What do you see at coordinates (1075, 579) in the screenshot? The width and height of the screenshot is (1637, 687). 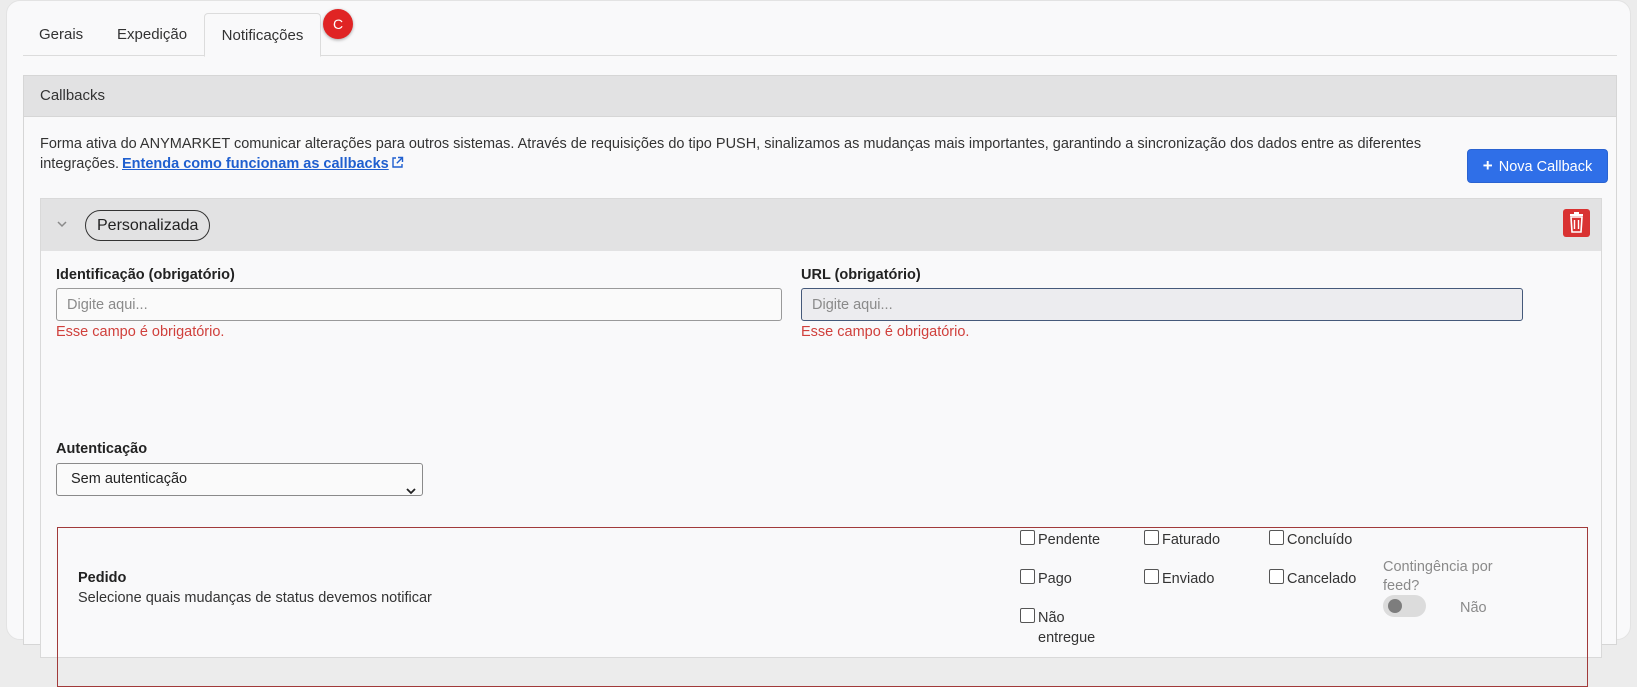 I see `checkbox-pago: Pago` at bounding box center [1075, 579].